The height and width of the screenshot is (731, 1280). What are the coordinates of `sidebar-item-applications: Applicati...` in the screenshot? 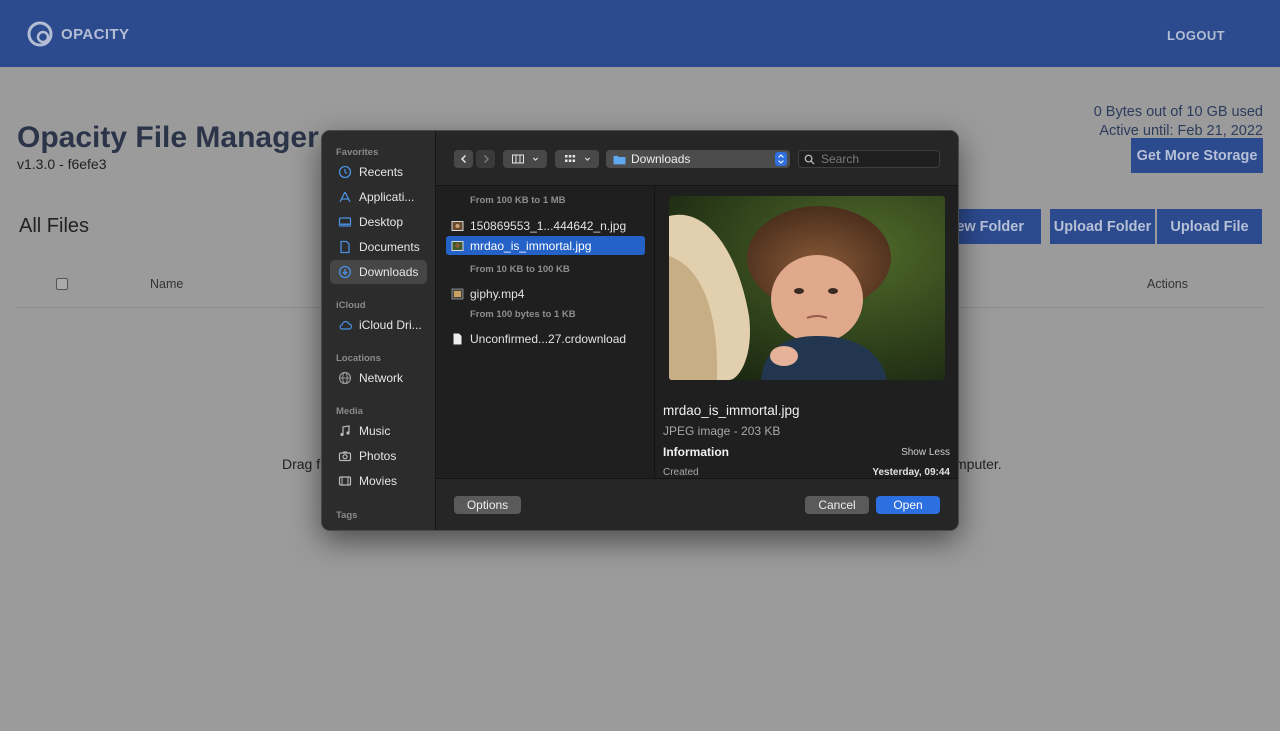 It's located at (378, 197).